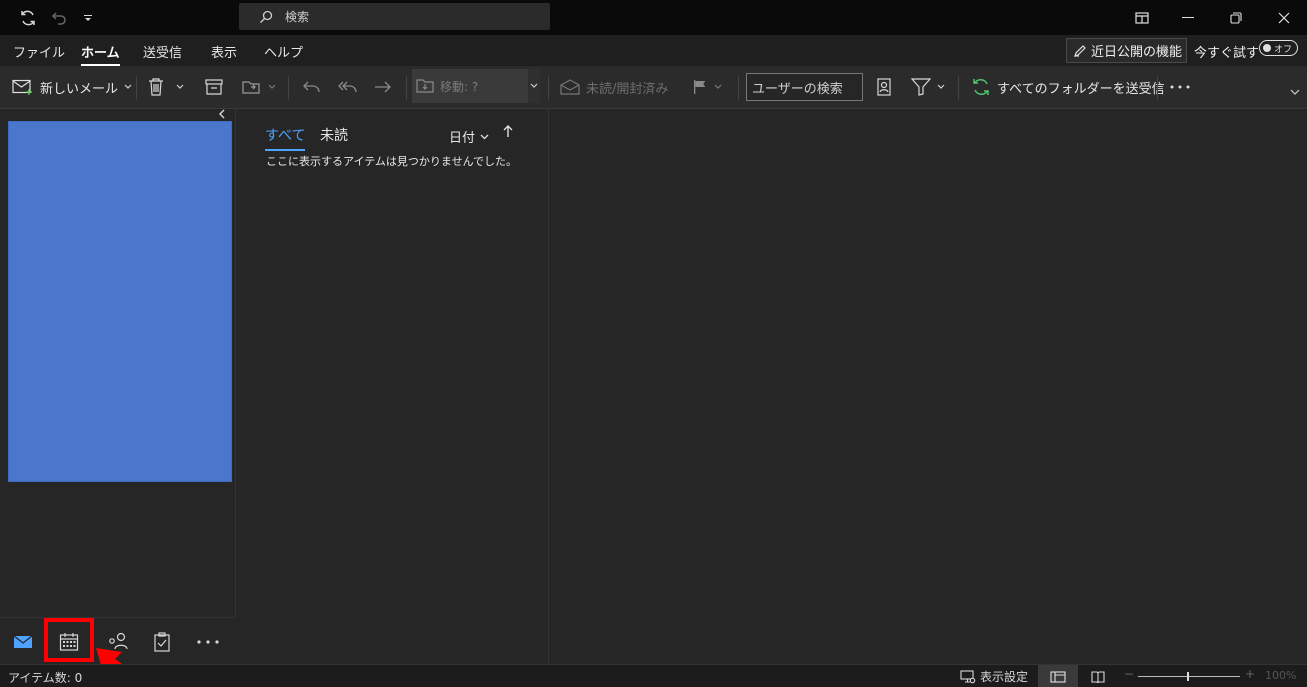 The image size is (1307, 687). I want to click on forward-icon, so click(383, 87).